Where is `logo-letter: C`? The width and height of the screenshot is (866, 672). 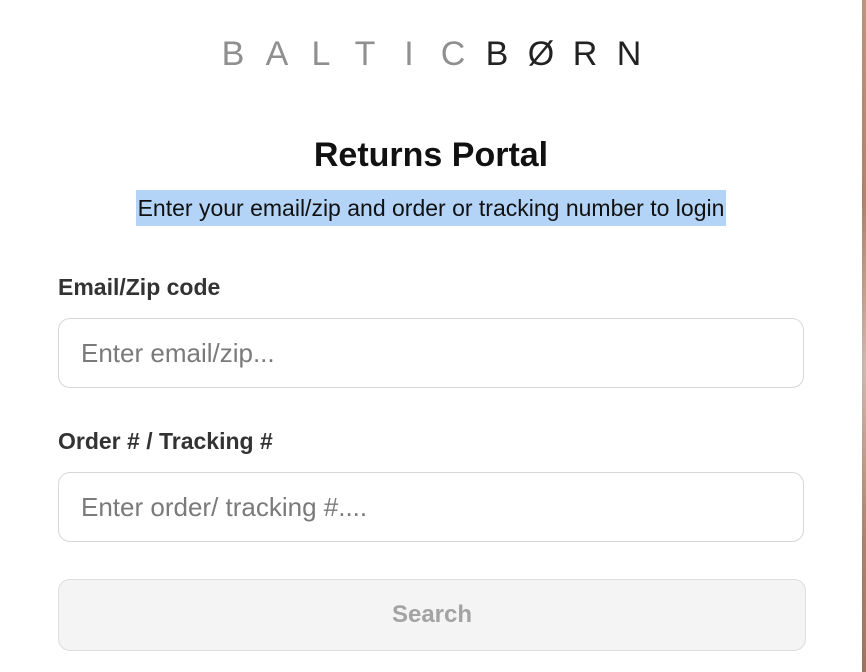
logo-letter: C is located at coordinates (453, 54).